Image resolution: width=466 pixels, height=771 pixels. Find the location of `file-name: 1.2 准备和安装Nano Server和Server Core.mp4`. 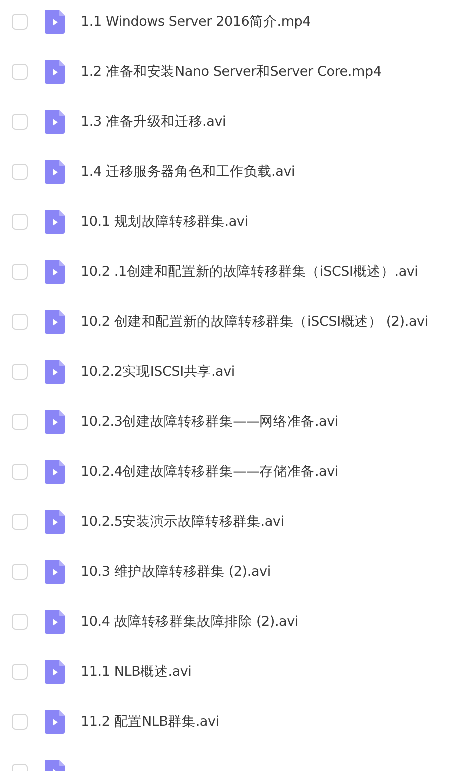

file-name: 1.2 准备和安装Nano Server和Server Core.mp4 is located at coordinates (231, 72).